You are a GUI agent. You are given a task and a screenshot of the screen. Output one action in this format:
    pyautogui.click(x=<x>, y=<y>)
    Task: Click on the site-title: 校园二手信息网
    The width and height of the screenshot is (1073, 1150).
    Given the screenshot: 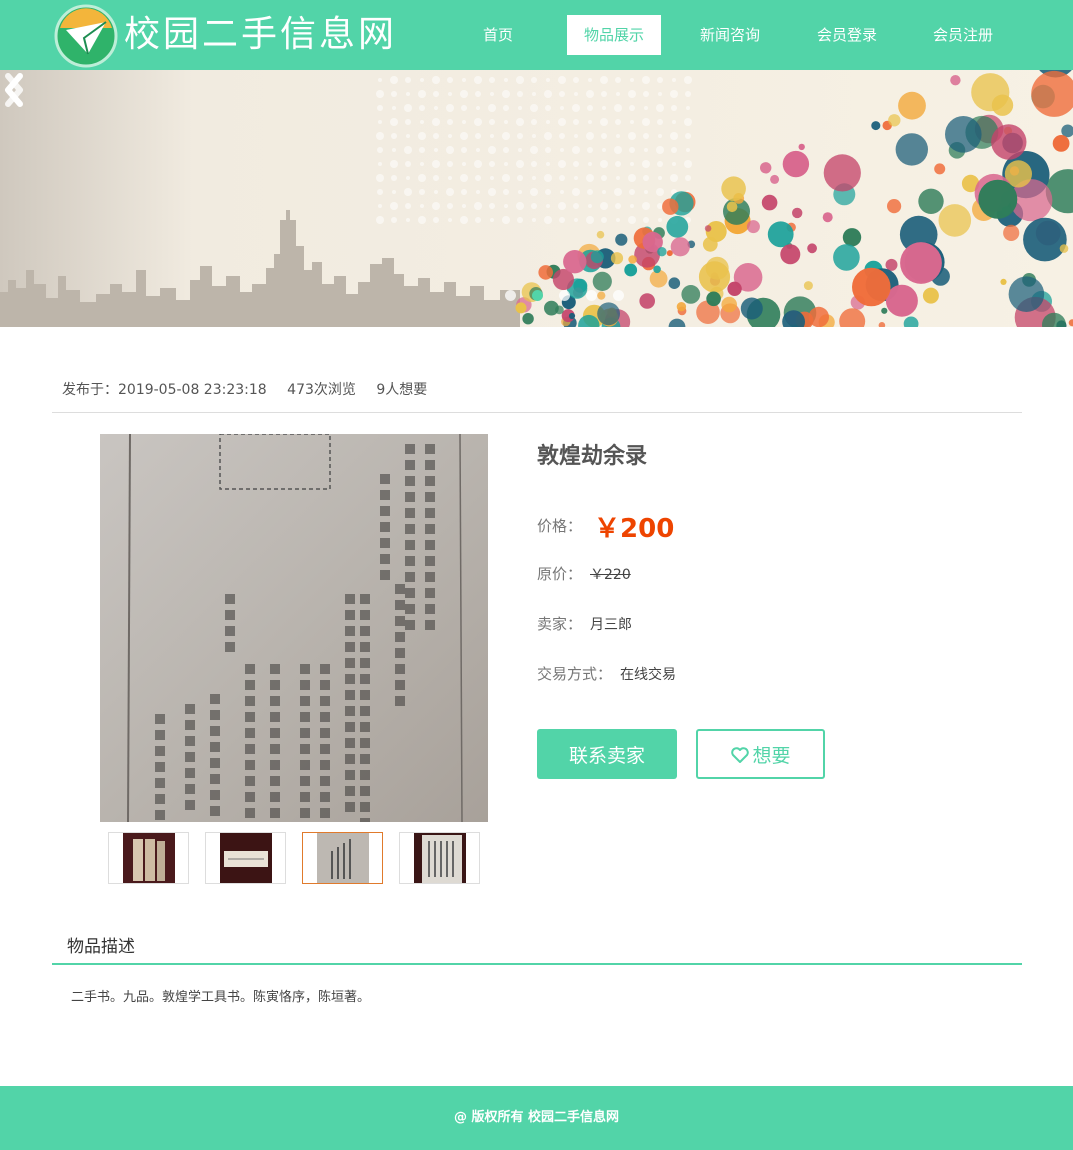 What is the action you would take?
    pyautogui.click(x=260, y=35)
    